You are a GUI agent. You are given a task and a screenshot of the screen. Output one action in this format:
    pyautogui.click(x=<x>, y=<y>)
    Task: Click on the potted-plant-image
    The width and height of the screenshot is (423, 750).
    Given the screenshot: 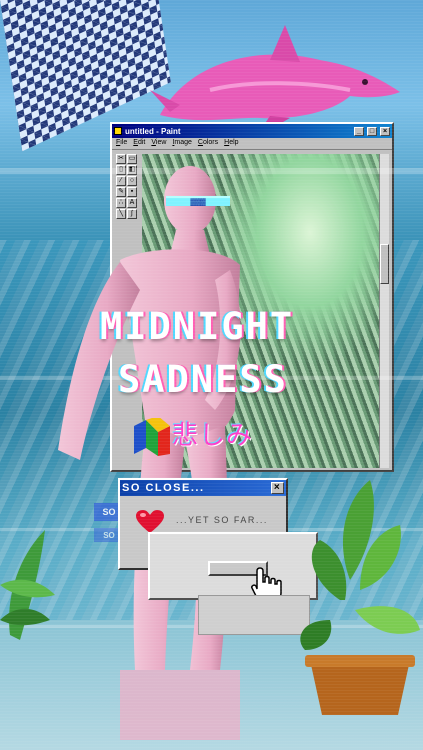 What is the action you would take?
    pyautogui.click(x=360, y=597)
    